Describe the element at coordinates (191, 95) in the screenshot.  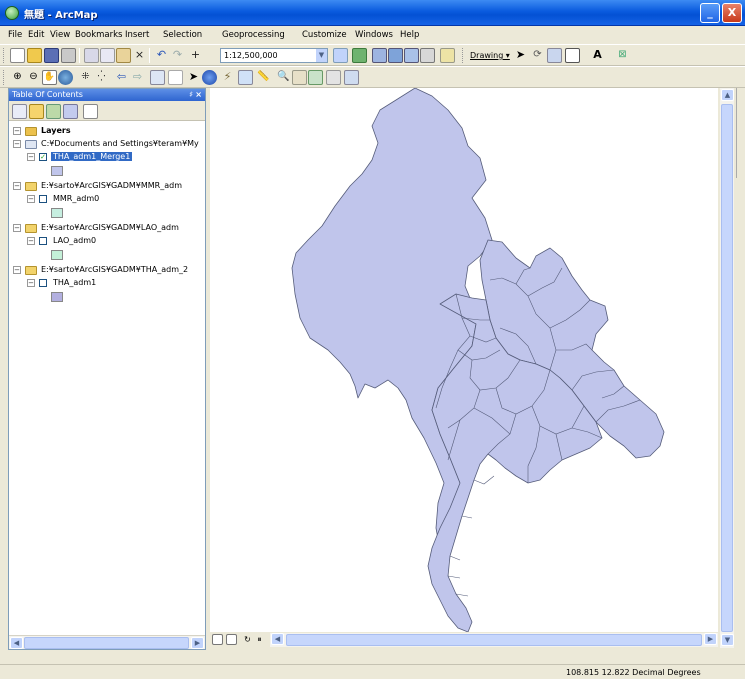
I see `pin-icon: ♯` at that location.